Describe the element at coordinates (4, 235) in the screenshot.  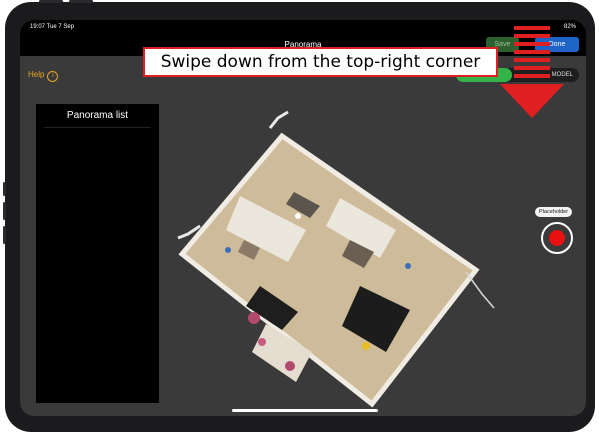
I see `volume-down-button` at that location.